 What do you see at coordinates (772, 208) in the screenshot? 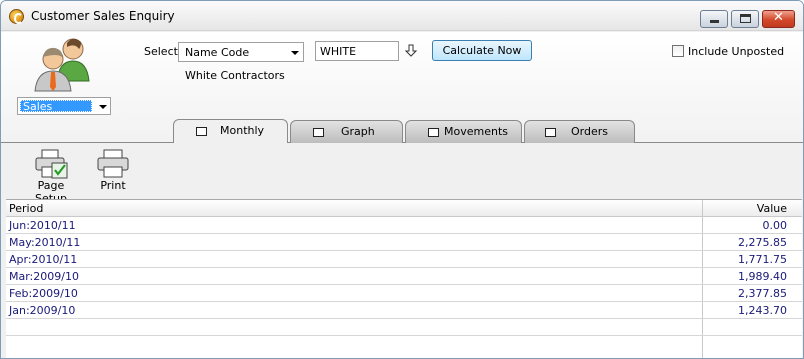
I see `column-header-value: Value` at bounding box center [772, 208].